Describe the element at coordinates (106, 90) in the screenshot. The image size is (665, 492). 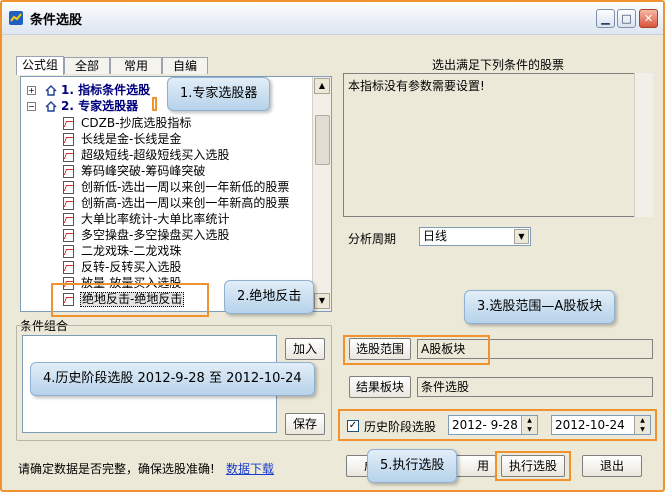
I see `tree-group-label: 1. 指标条件选股` at that location.